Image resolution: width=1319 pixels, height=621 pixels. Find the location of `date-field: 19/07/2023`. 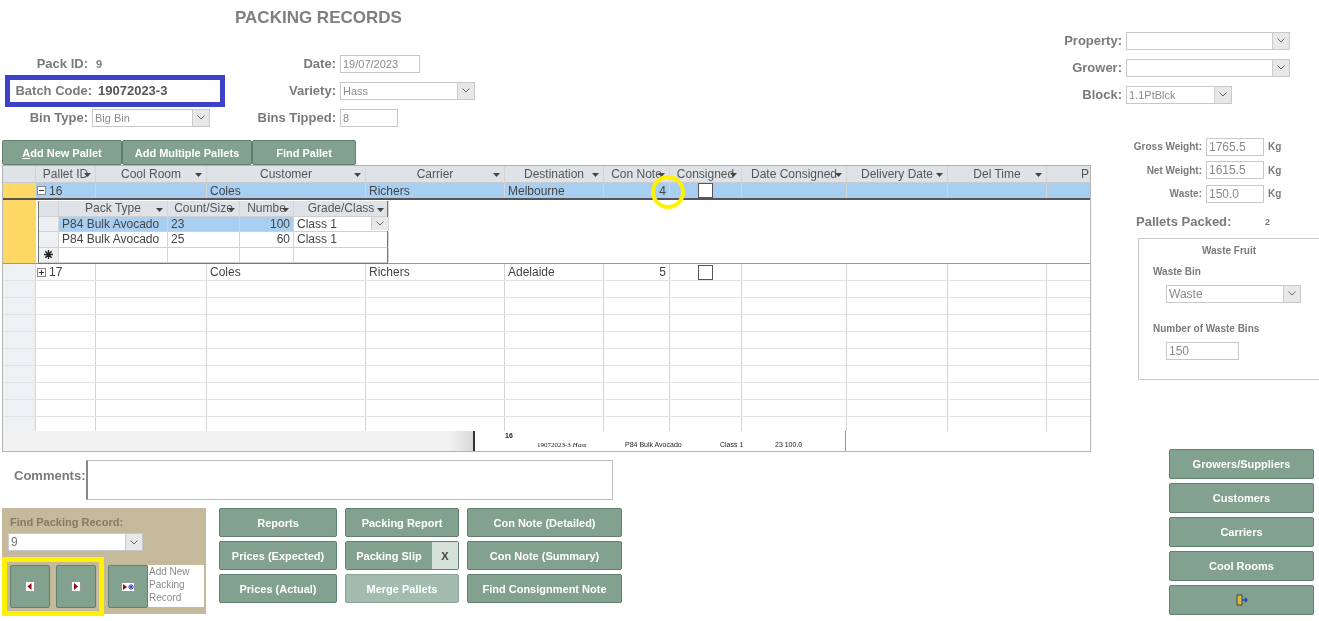

date-field: 19/07/2023 is located at coordinates (380, 63).